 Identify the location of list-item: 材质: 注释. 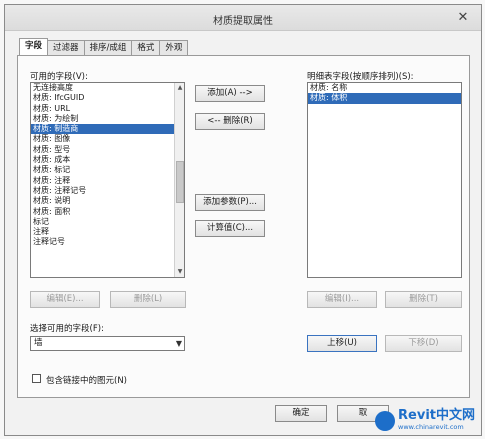
(107, 181).